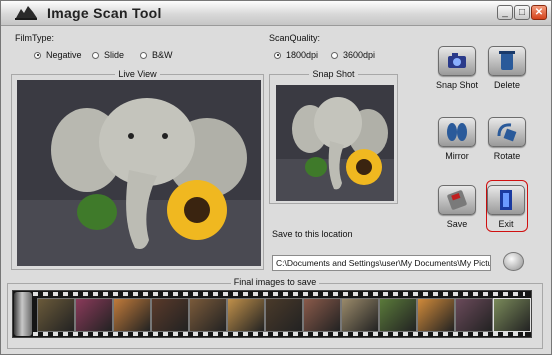  I want to click on rotate-button: Rotate, so click(507, 143).